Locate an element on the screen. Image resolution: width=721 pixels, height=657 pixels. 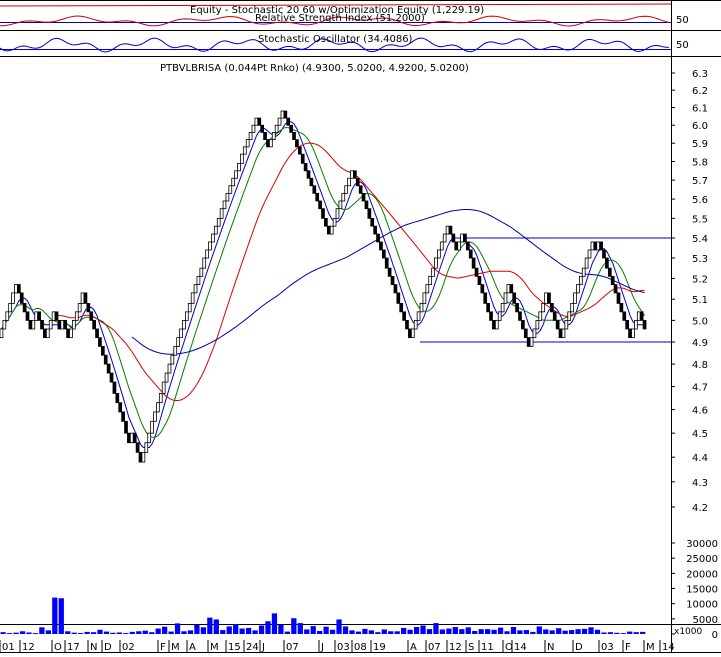
volume-tick-label: 10000 is located at coordinates (702, 605).